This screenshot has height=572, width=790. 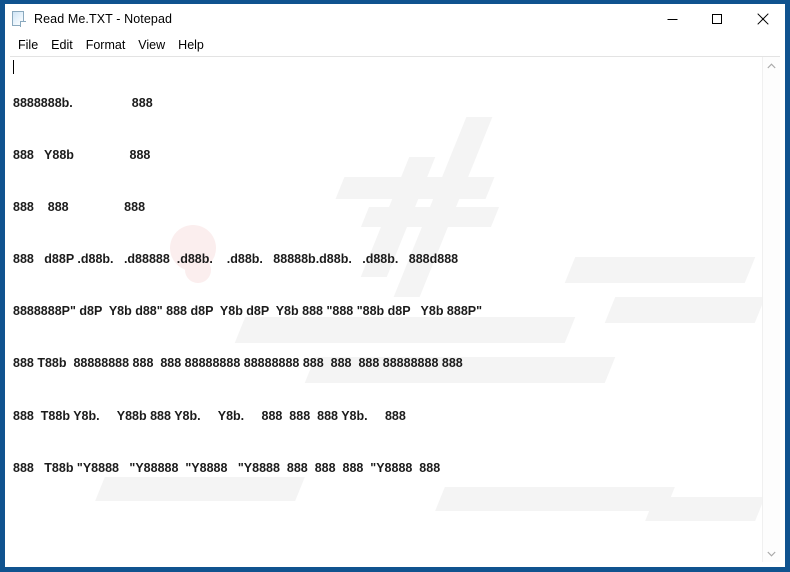 I want to click on window-title: Read Me.TXT - Notepad, so click(x=103, y=19).